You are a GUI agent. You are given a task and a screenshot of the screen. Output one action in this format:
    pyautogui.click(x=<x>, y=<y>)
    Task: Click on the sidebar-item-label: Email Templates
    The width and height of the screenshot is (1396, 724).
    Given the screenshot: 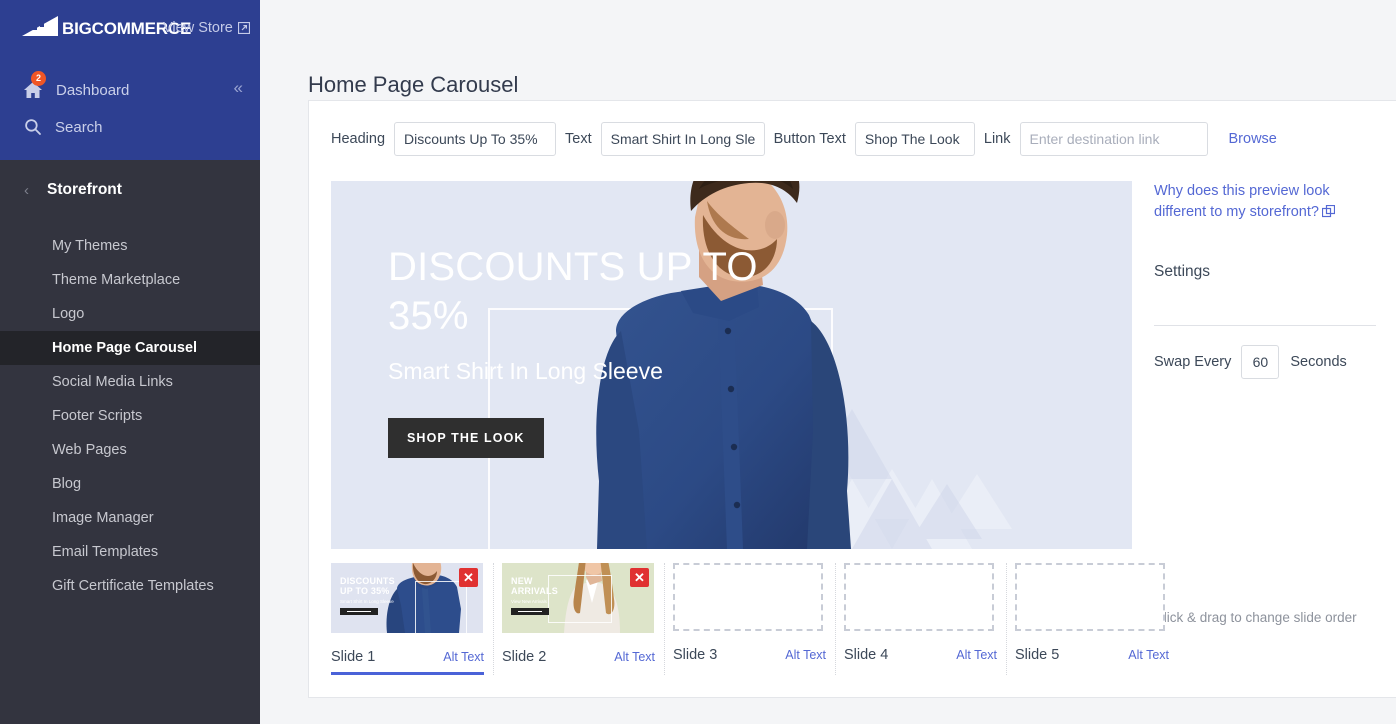 What is the action you would take?
    pyautogui.click(x=105, y=552)
    